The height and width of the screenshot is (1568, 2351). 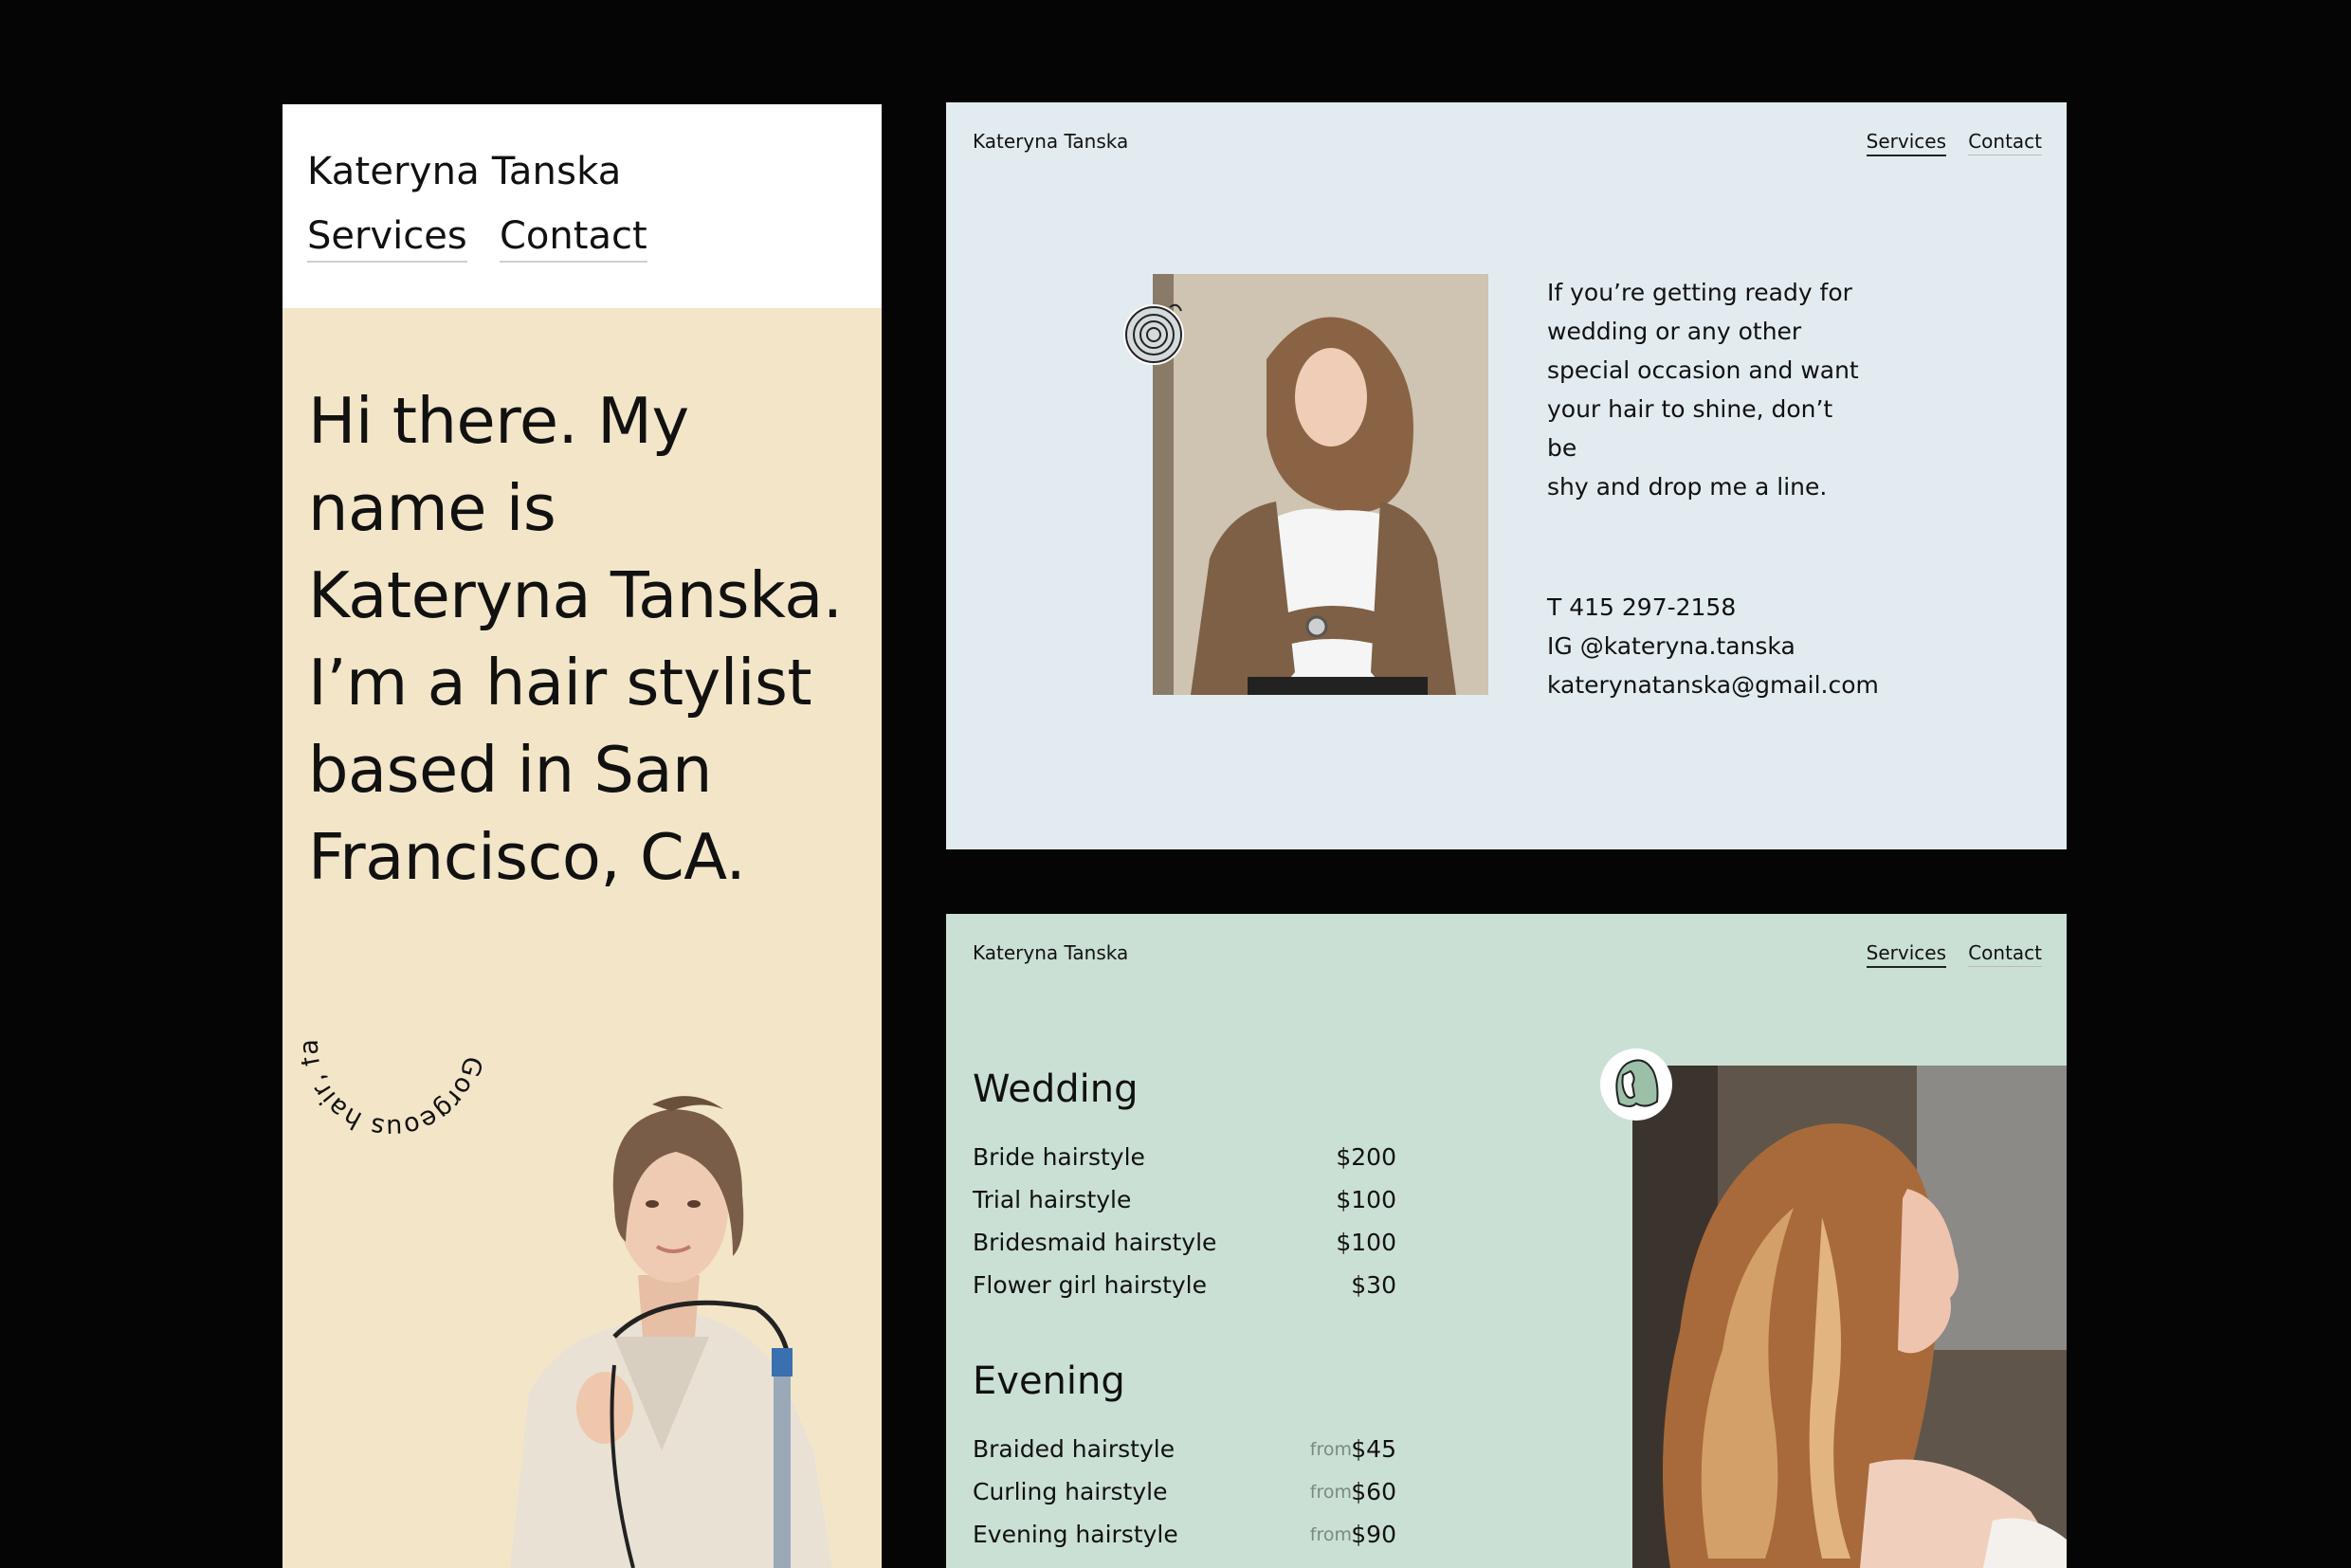 What do you see at coordinates (1090, 1285) in the screenshot?
I see `service-name: Flower girl hairstyle` at bounding box center [1090, 1285].